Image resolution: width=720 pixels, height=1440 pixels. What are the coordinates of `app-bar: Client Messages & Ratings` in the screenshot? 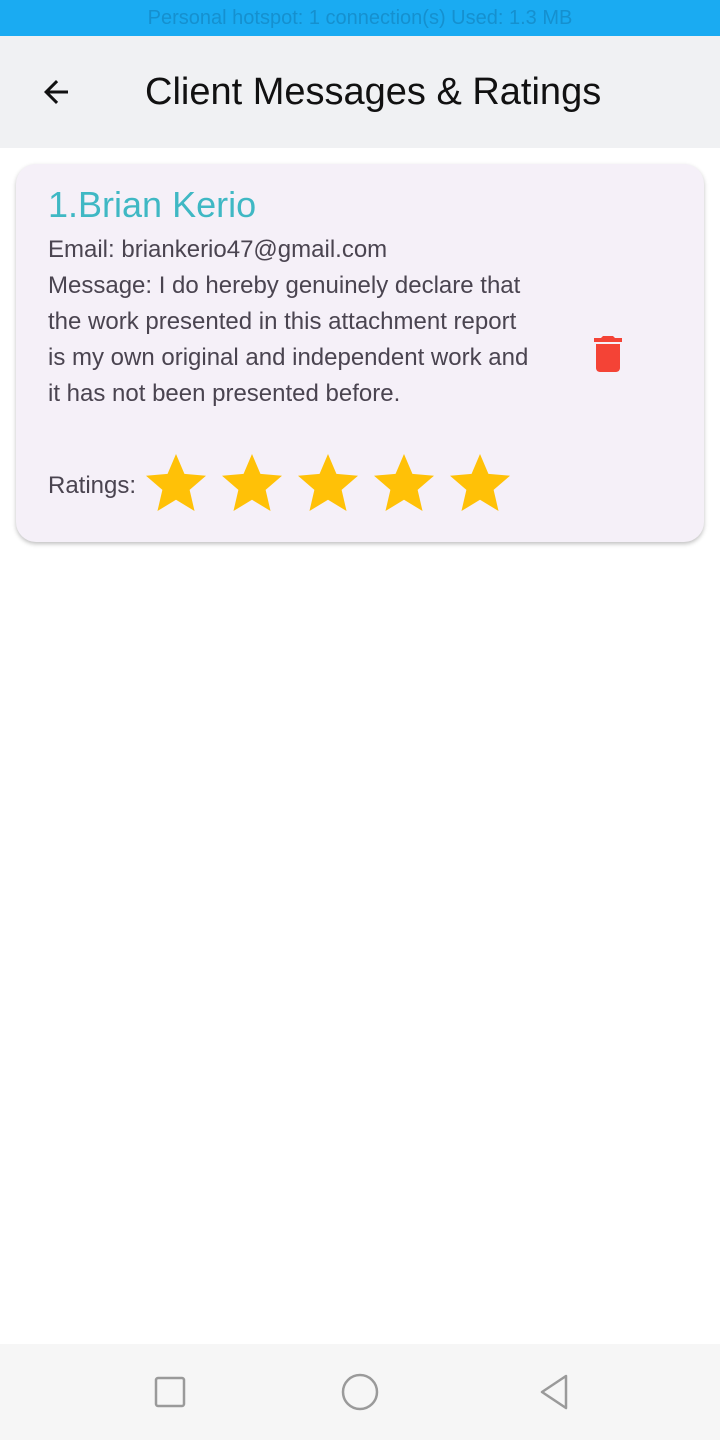 It's located at (360, 92).